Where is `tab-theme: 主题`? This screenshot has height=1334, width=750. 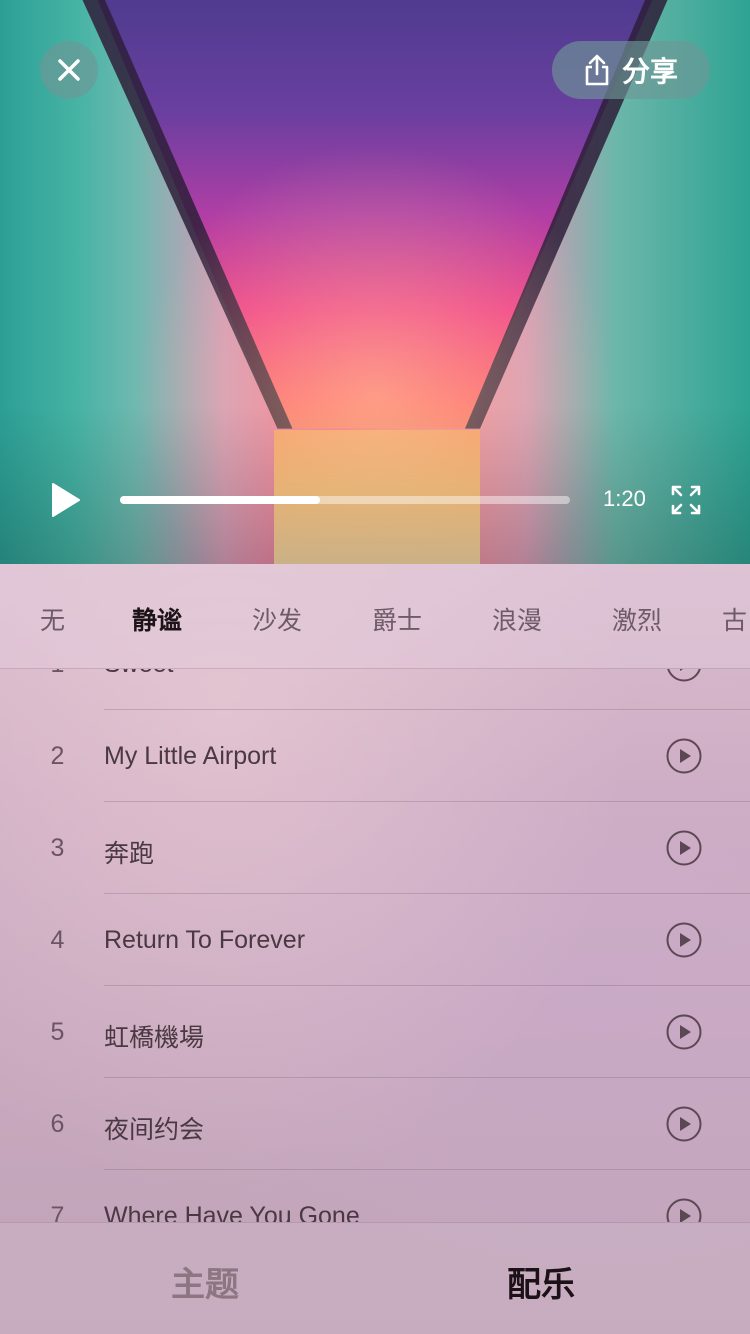
tab-theme: 主题 is located at coordinates (205, 1281).